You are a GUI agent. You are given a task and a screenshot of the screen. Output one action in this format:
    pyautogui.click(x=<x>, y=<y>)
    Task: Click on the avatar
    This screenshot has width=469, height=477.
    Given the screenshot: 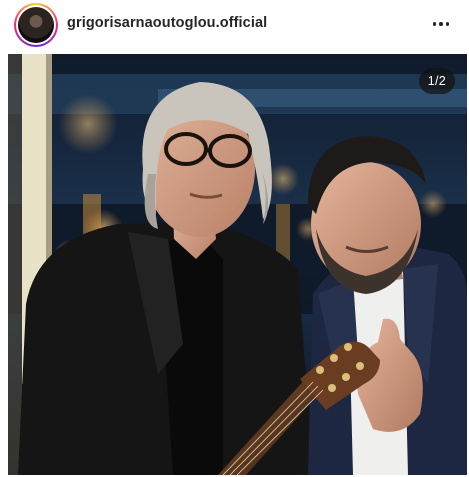 What is the action you would take?
    pyautogui.click(x=36, y=25)
    